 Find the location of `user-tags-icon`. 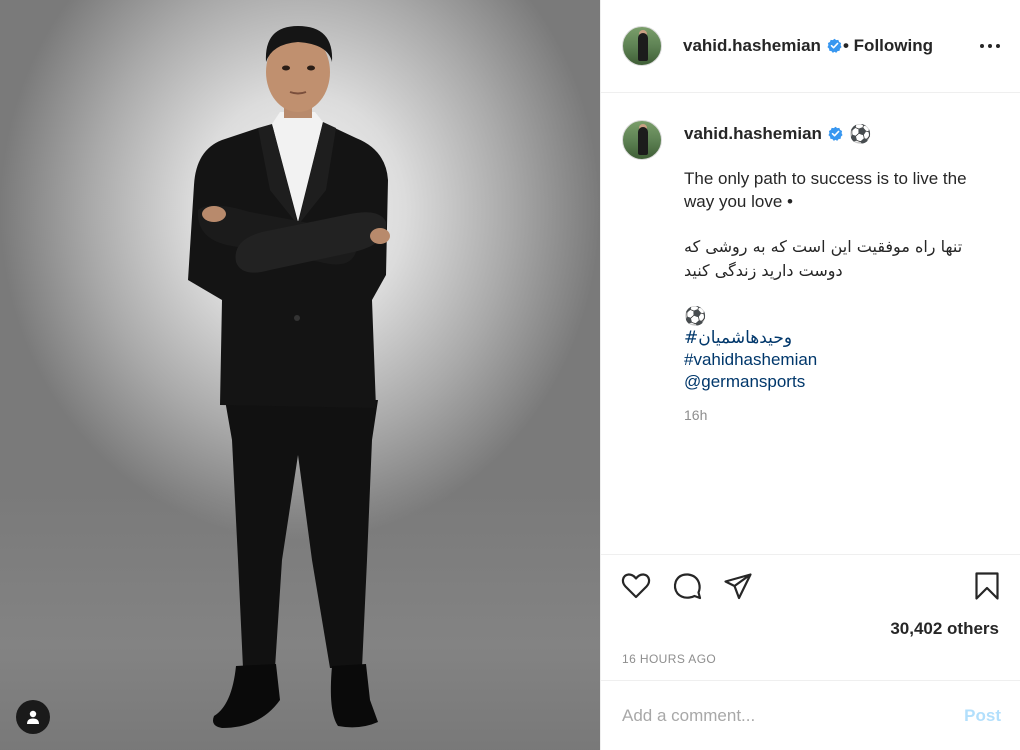

user-tags-icon is located at coordinates (33, 717).